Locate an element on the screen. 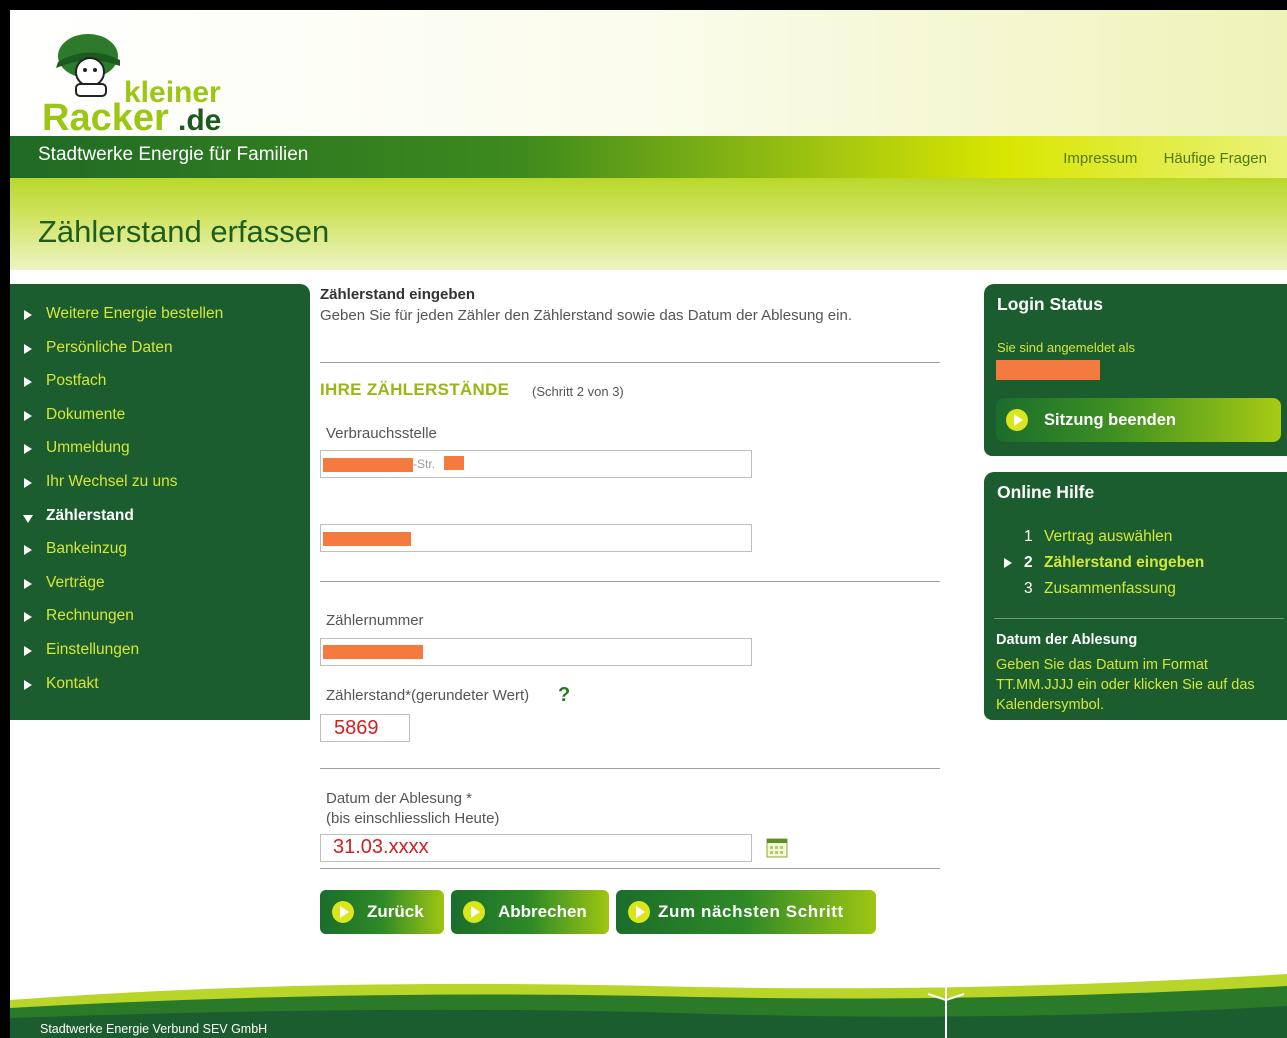 The height and width of the screenshot is (1038, 1287). calendar-icon is located at coordinates (777, 847).